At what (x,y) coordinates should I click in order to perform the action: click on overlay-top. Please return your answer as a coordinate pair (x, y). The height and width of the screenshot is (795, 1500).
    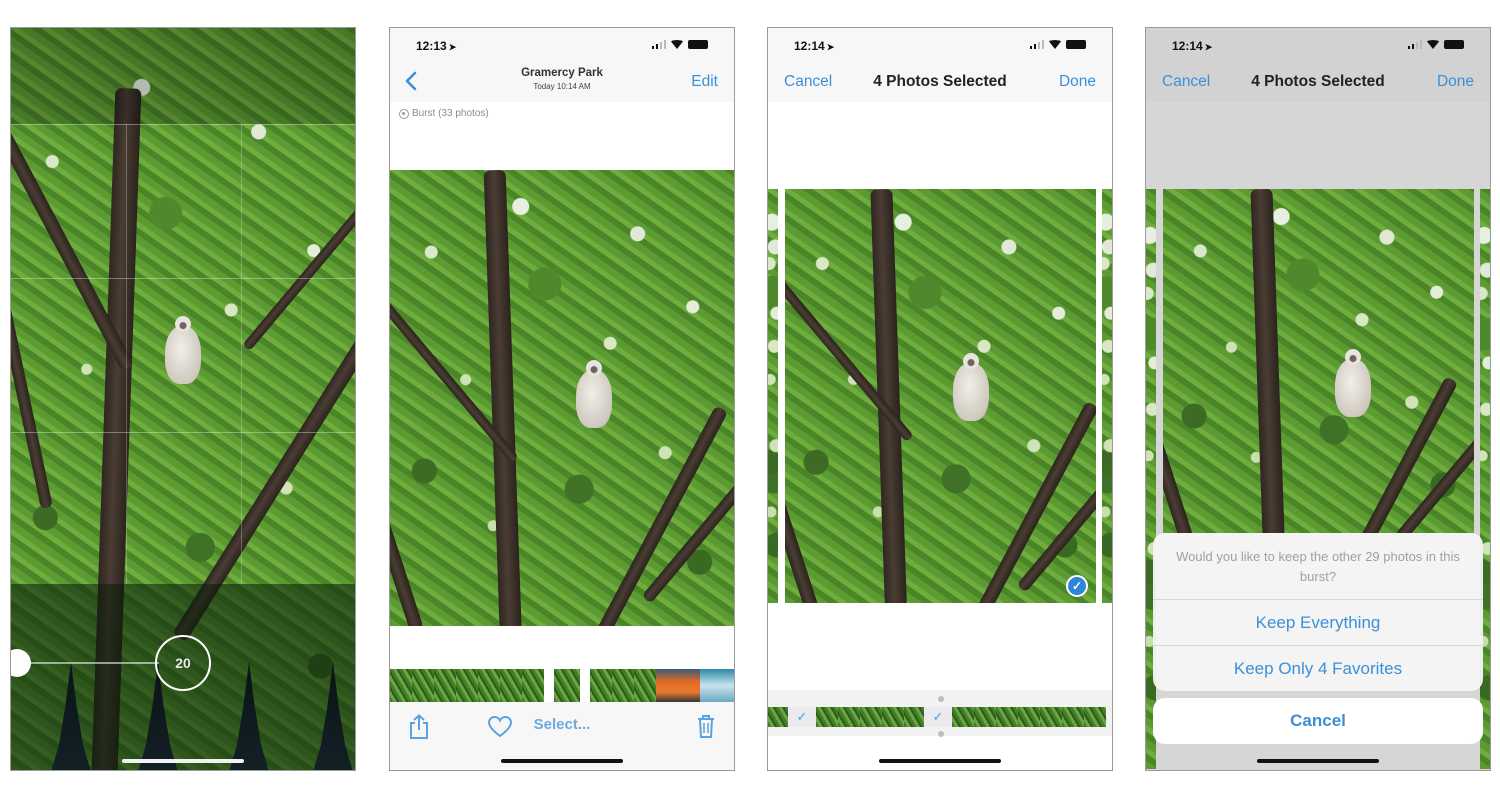
    Looking at the image, I should click on (183, 76).